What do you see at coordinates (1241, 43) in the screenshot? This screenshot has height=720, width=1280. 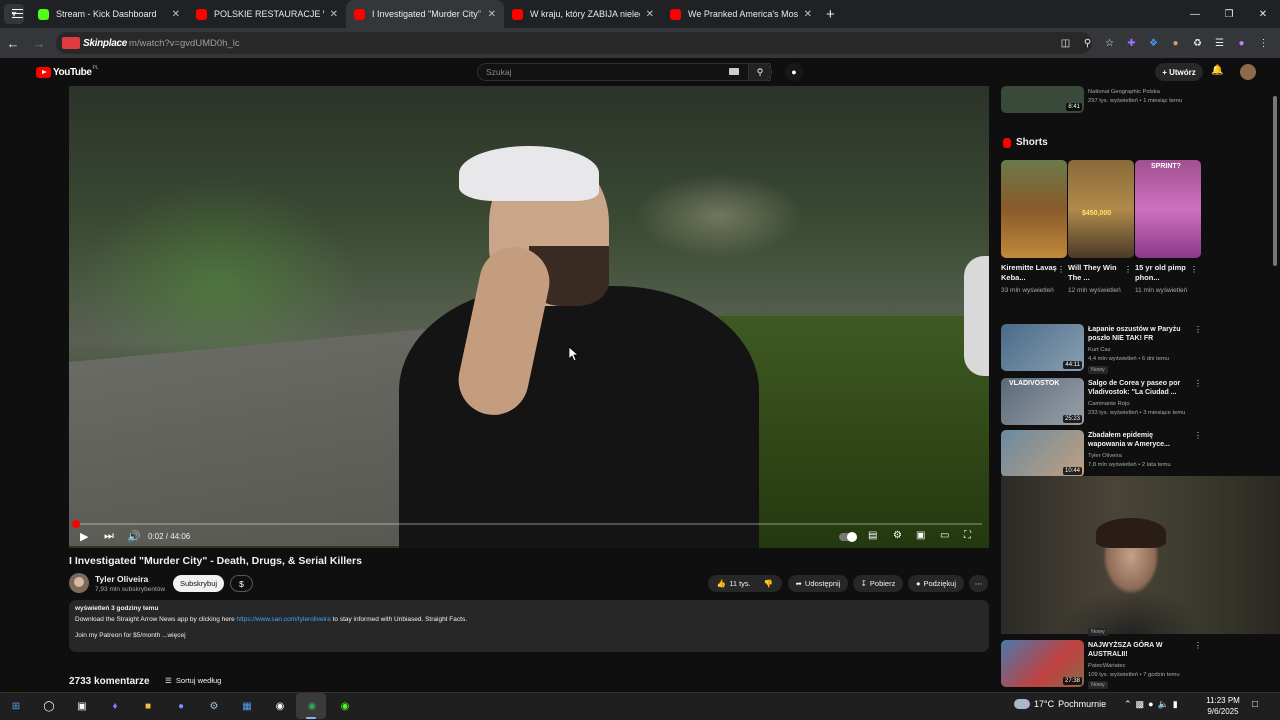 I see `profile-avatar-icon: ●` at bounding box center [1241, 43].